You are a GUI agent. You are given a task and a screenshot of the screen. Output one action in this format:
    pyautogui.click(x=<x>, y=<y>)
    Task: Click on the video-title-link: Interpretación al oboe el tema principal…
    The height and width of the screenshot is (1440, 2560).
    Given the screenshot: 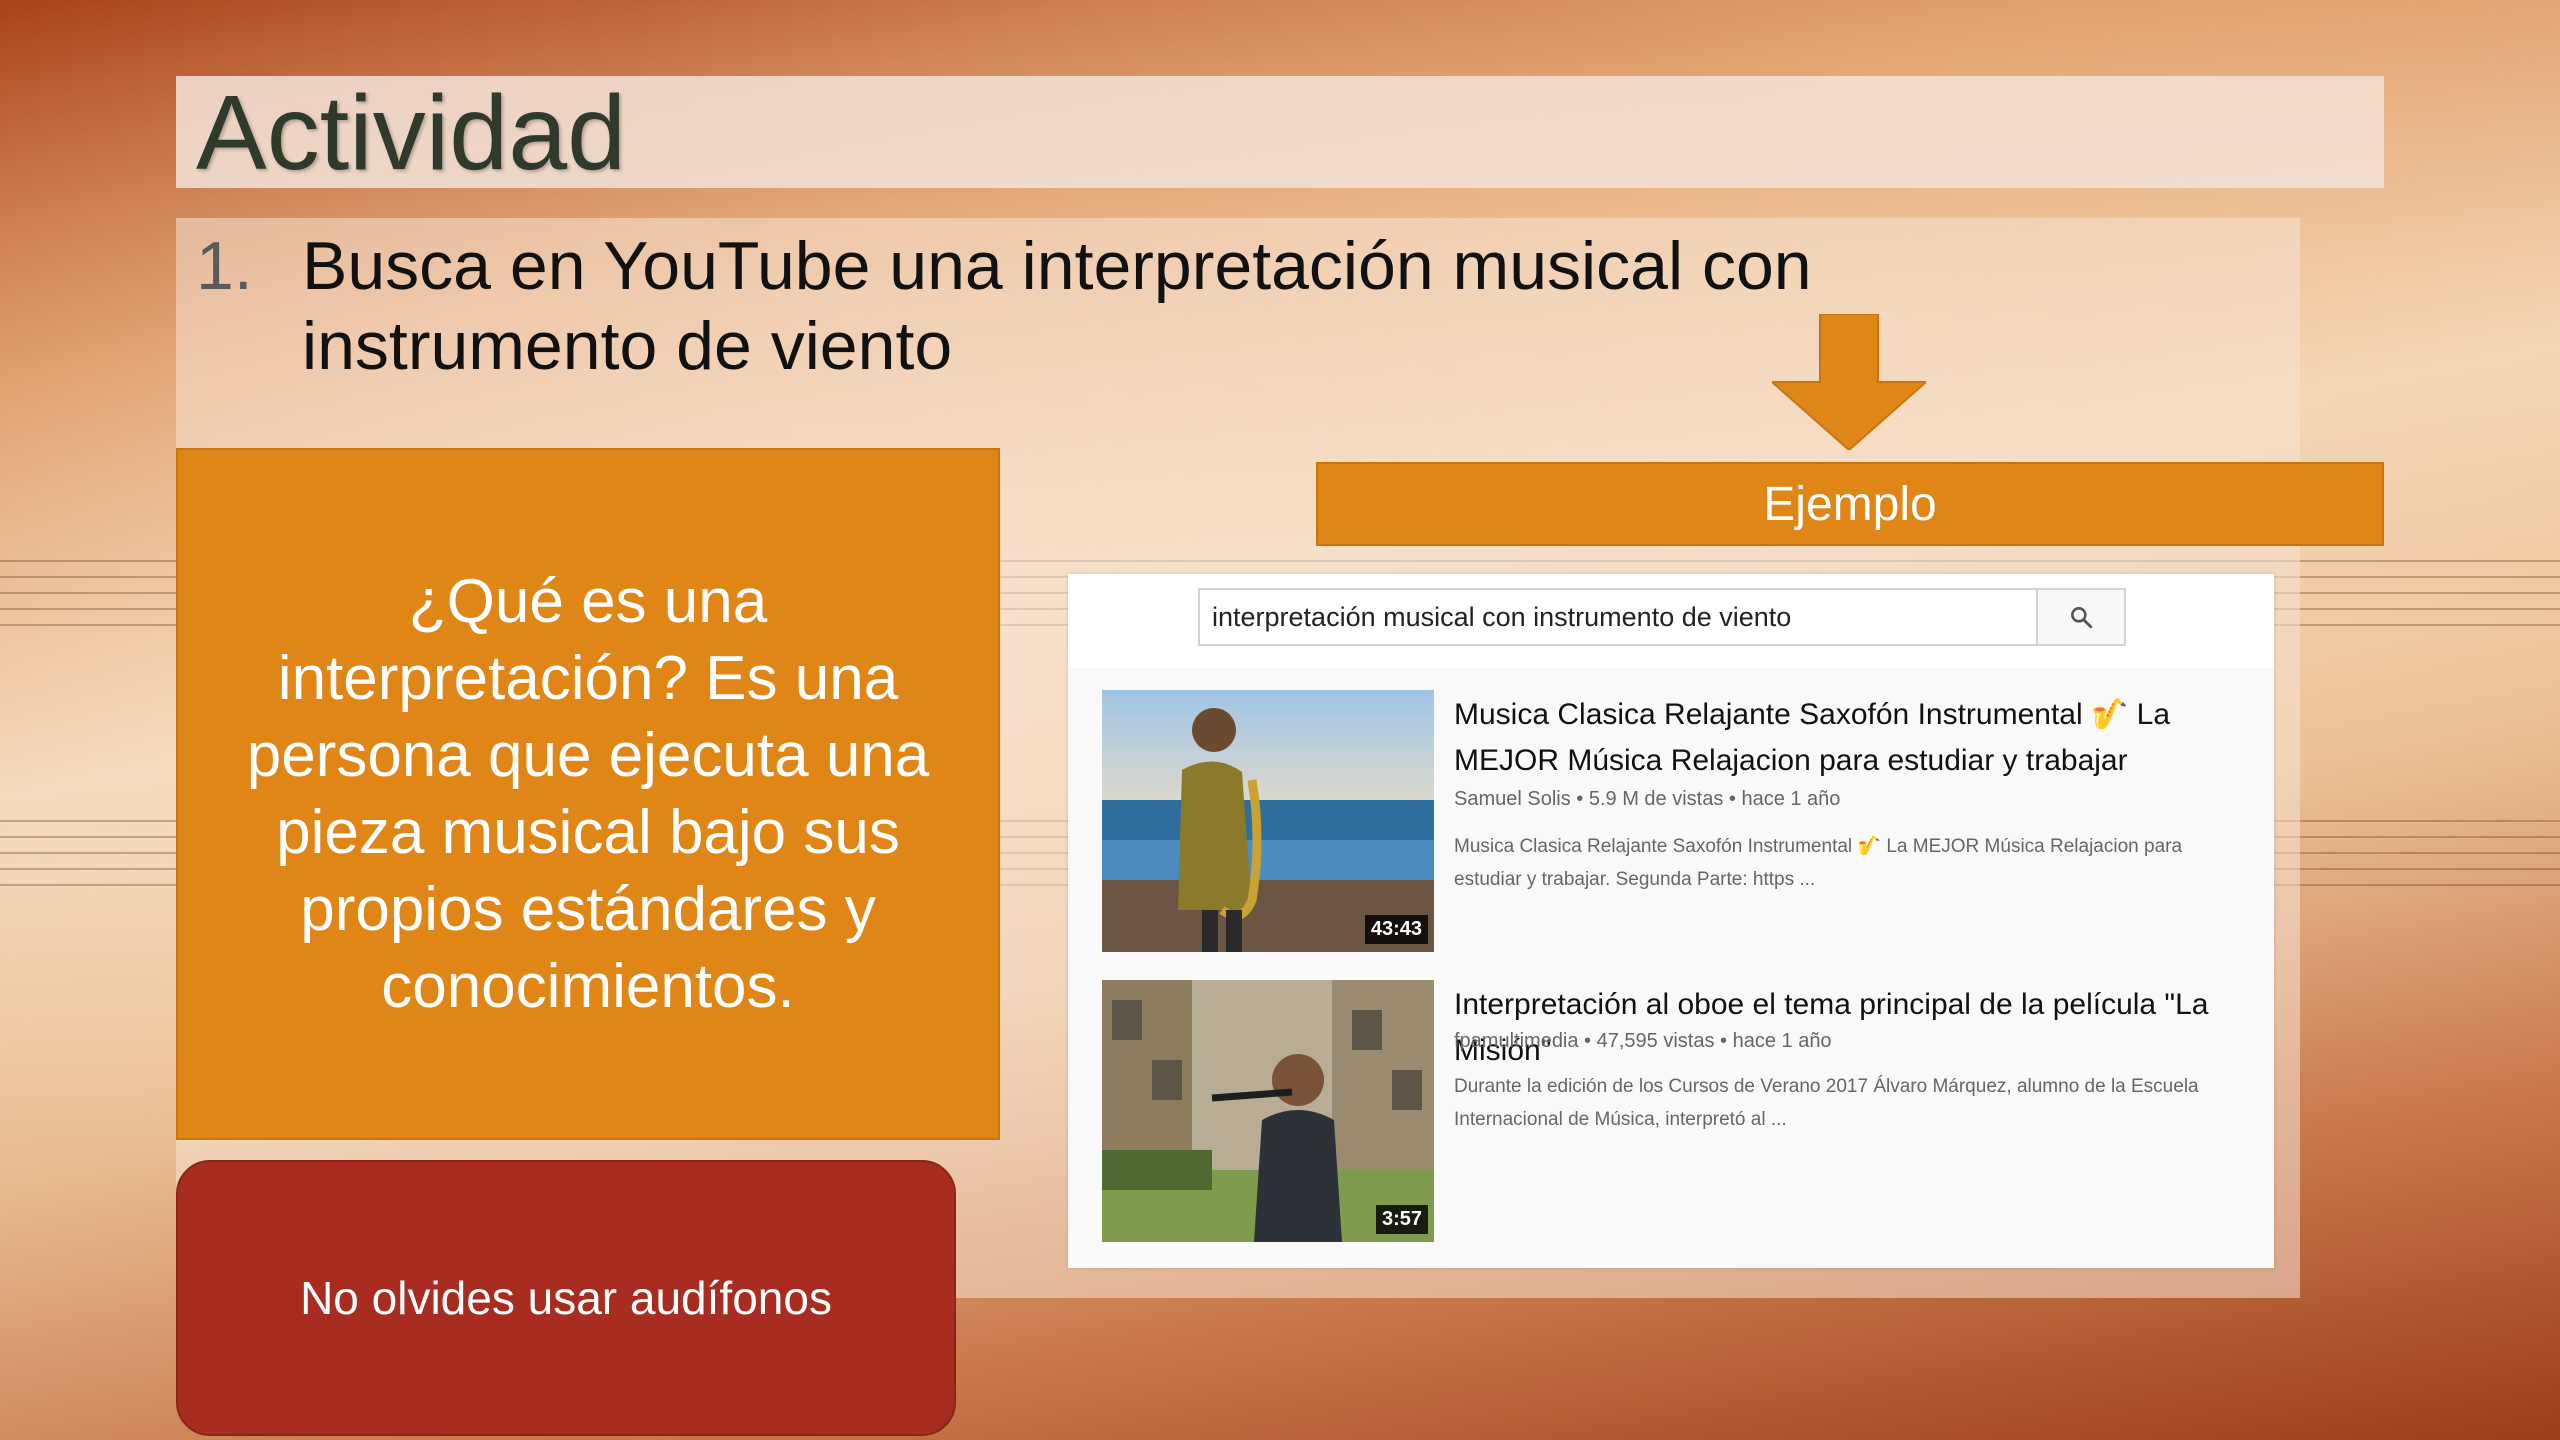 What is the action you would take?
    pyautogui.click(x=1854, y=1028)
    